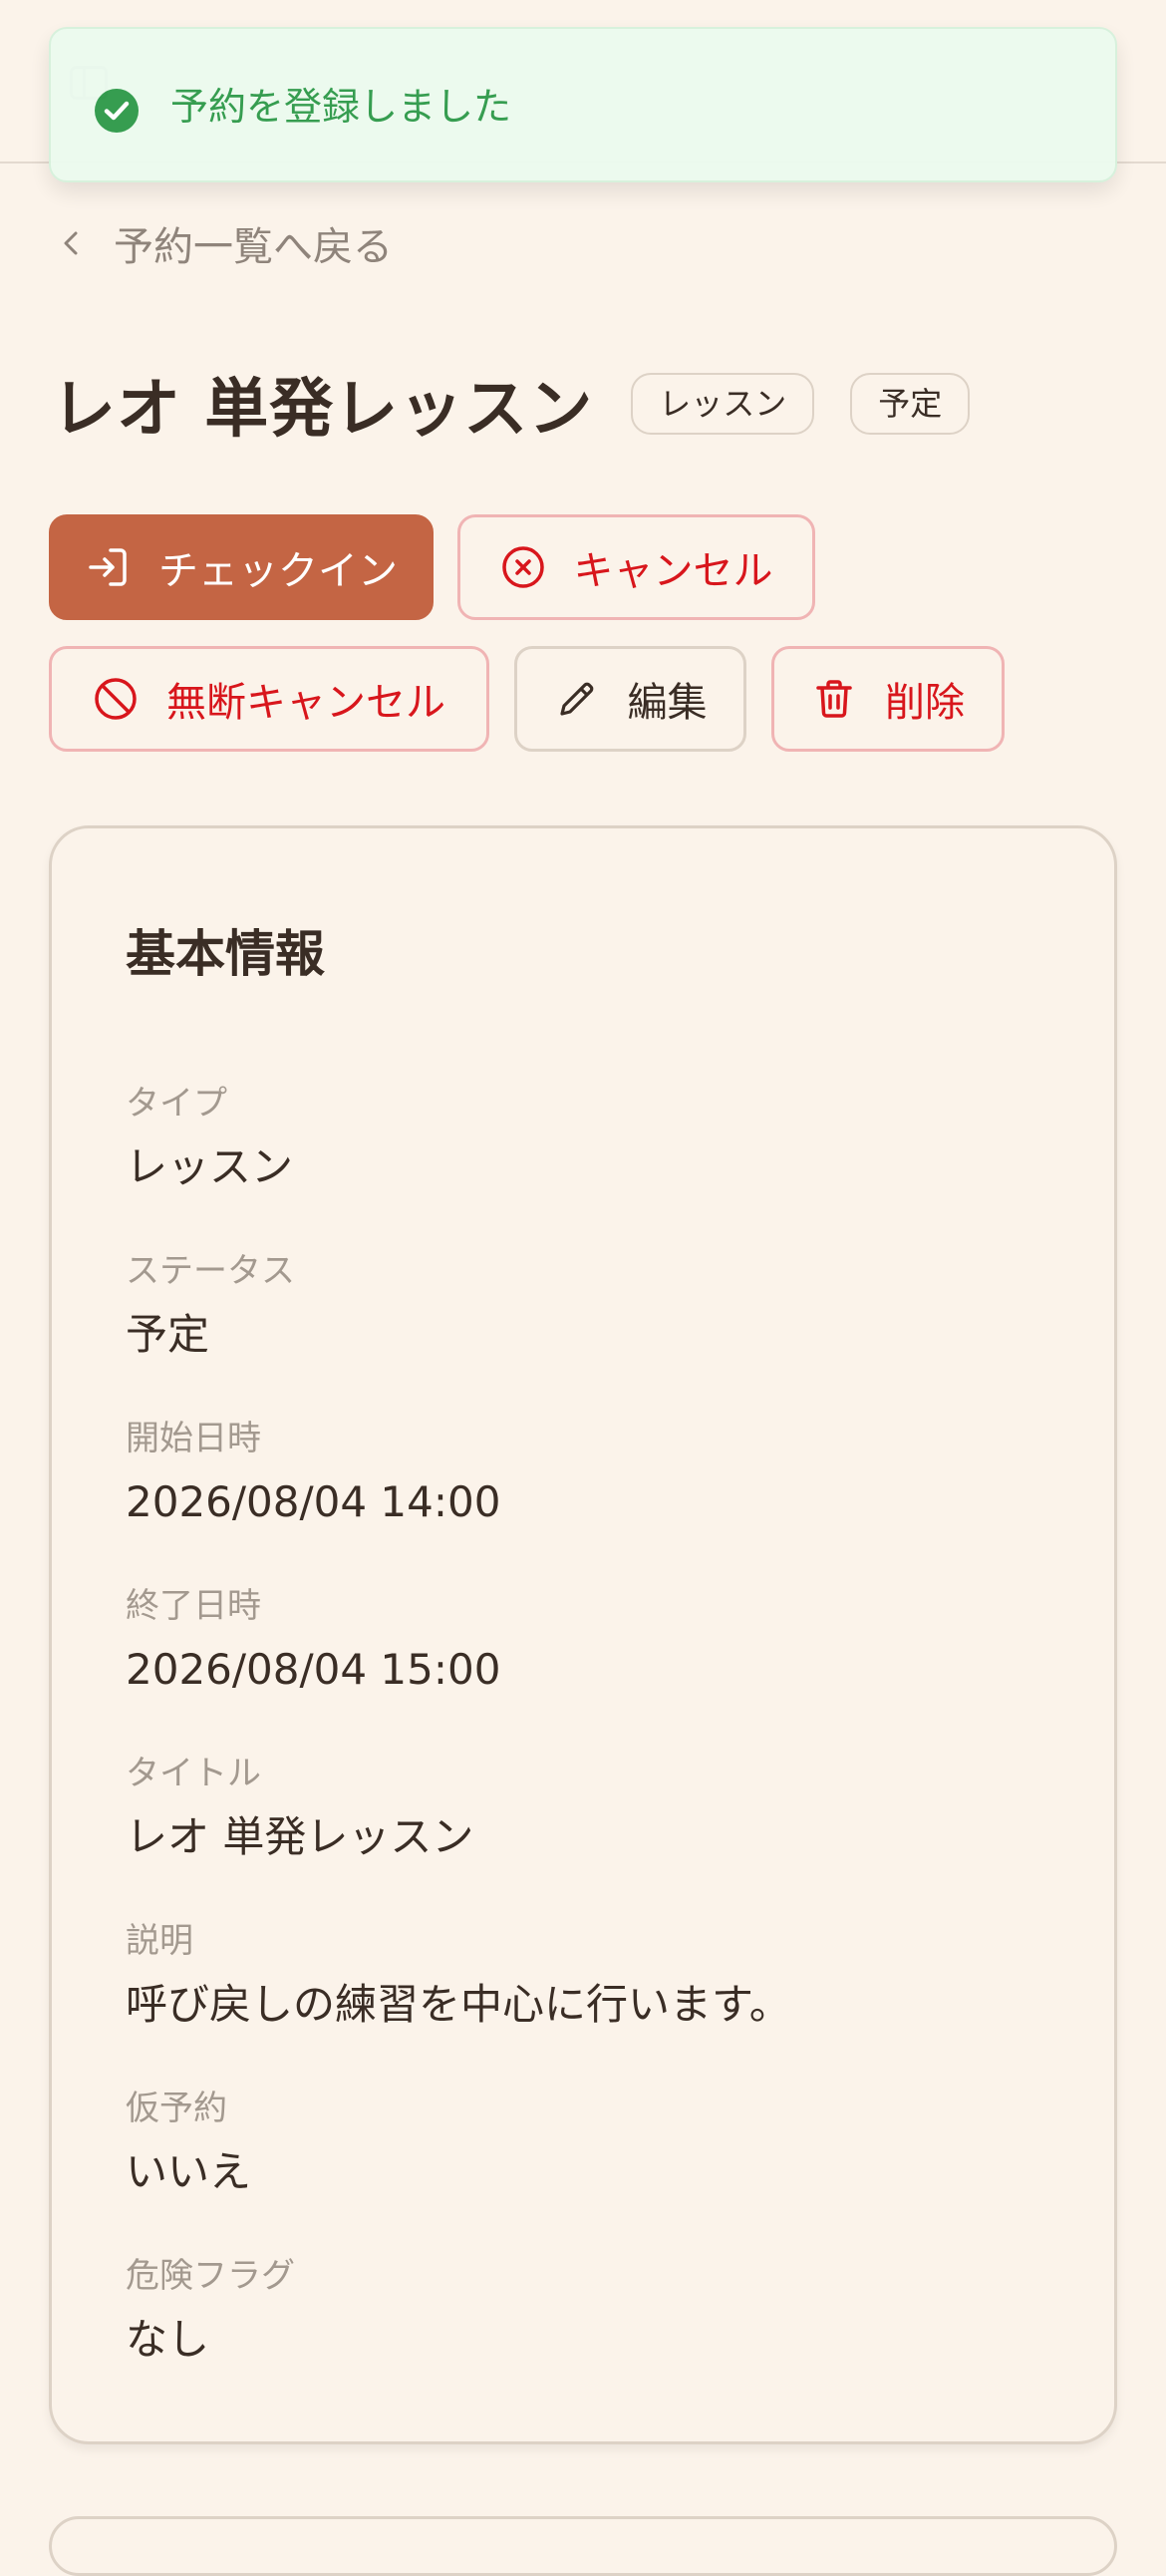  Describe the element at coordinates (583, 2546) in the screenshot. I see `next-card` at that location.